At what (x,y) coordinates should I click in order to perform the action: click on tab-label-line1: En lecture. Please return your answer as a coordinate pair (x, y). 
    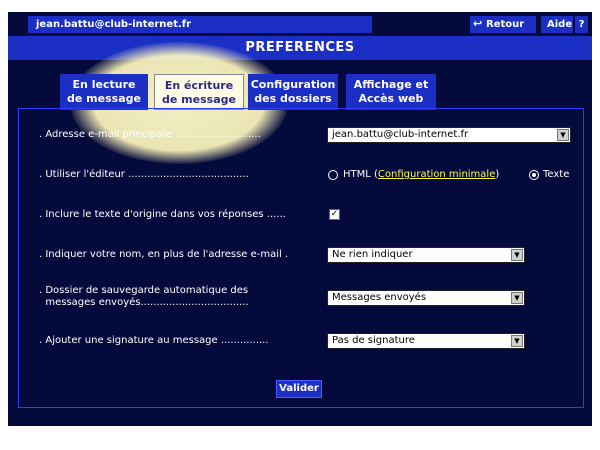
    Looking at the image, I should click on (104, 84).